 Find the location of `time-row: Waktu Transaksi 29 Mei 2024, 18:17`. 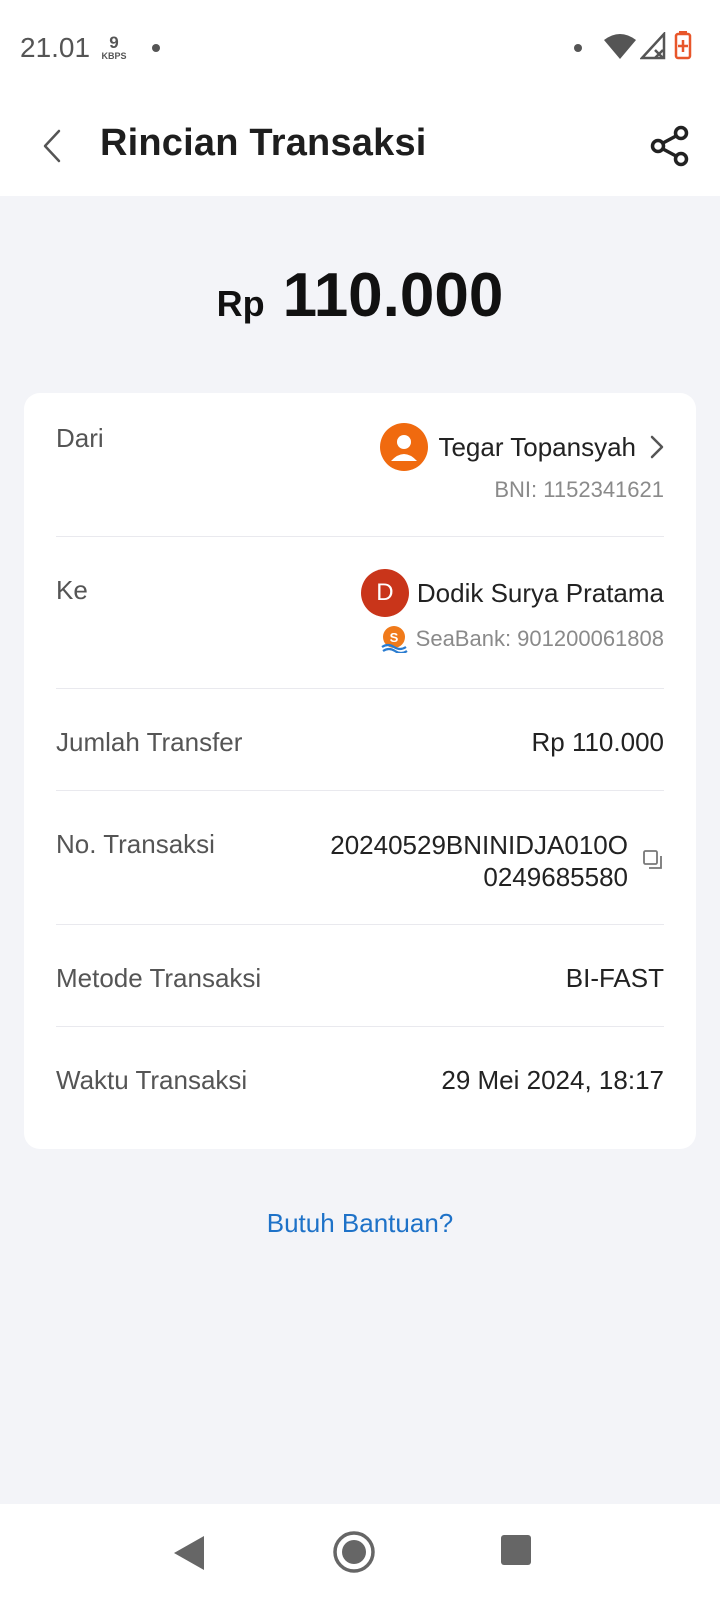

time-row: Waktu Transaksi 29 Mei 2024, 18:17 is located at coordinates (360, 1085).